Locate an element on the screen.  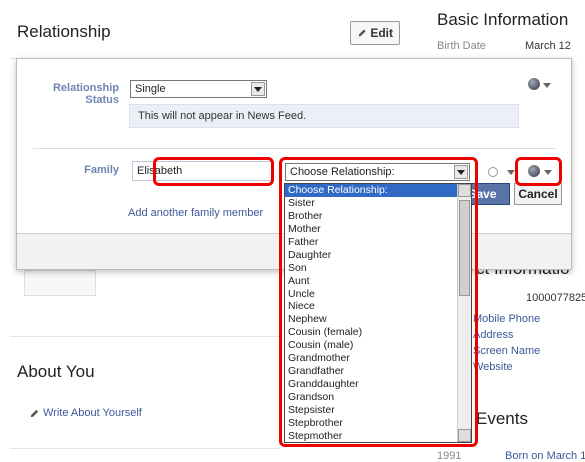
bottom-divider is located at coordinates (145, 448).